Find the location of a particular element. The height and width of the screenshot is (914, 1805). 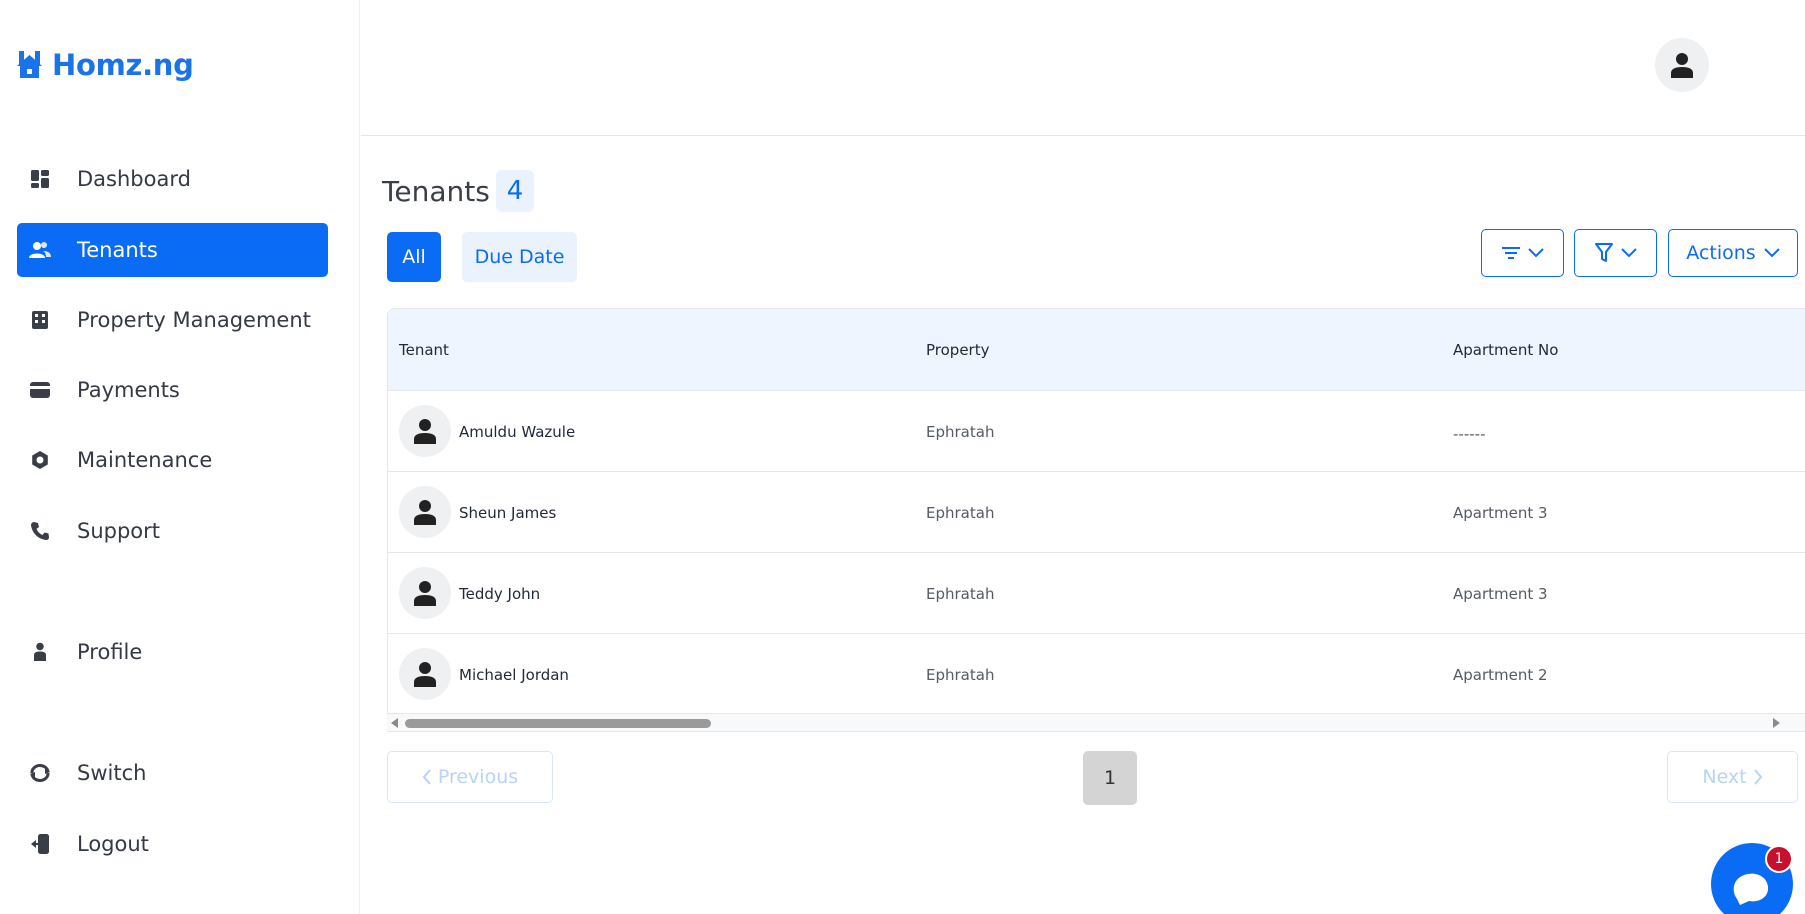

apartment-cell: ------ is located at coordinates (1469, 434).